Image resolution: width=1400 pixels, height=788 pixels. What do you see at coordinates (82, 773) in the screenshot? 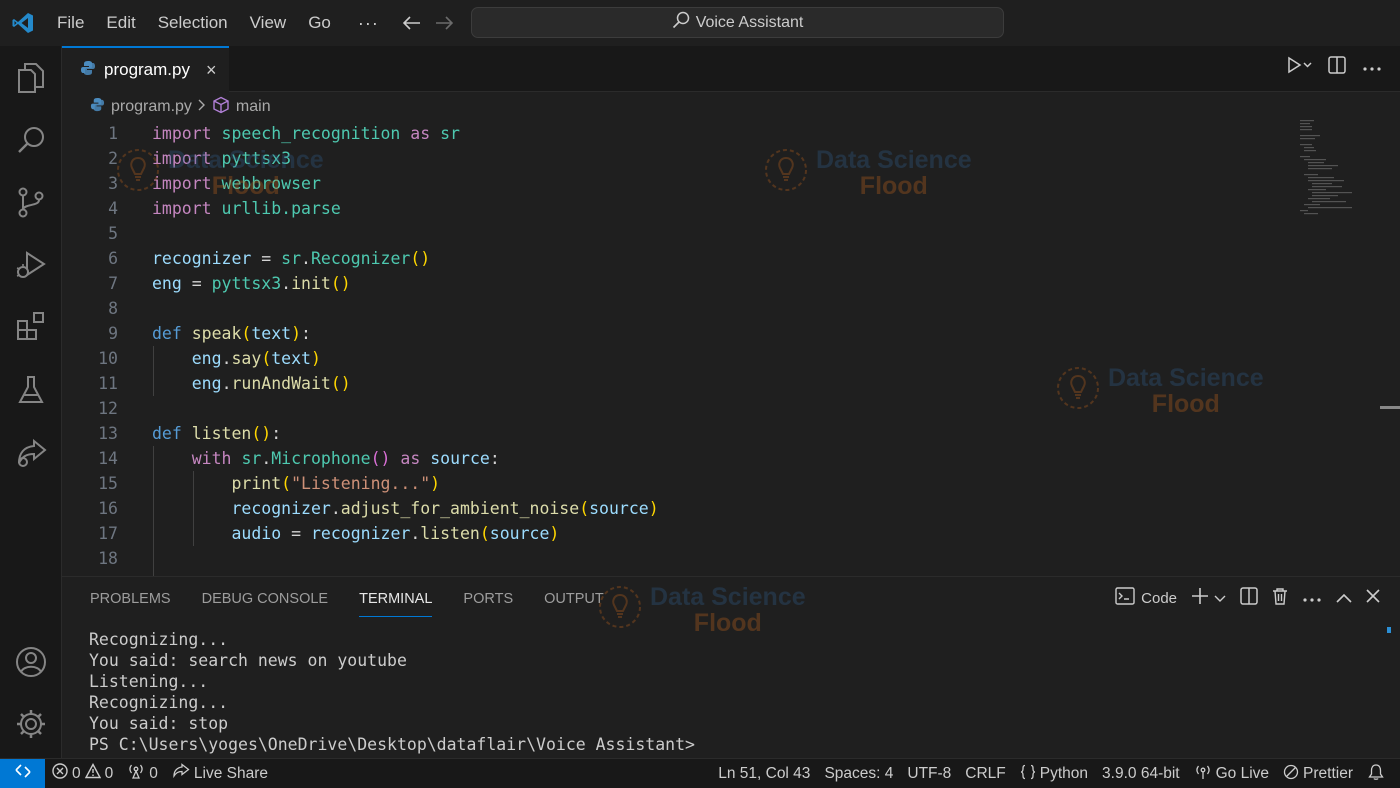
I see `problems-status: 0 0` at bounding box center [82, 773].